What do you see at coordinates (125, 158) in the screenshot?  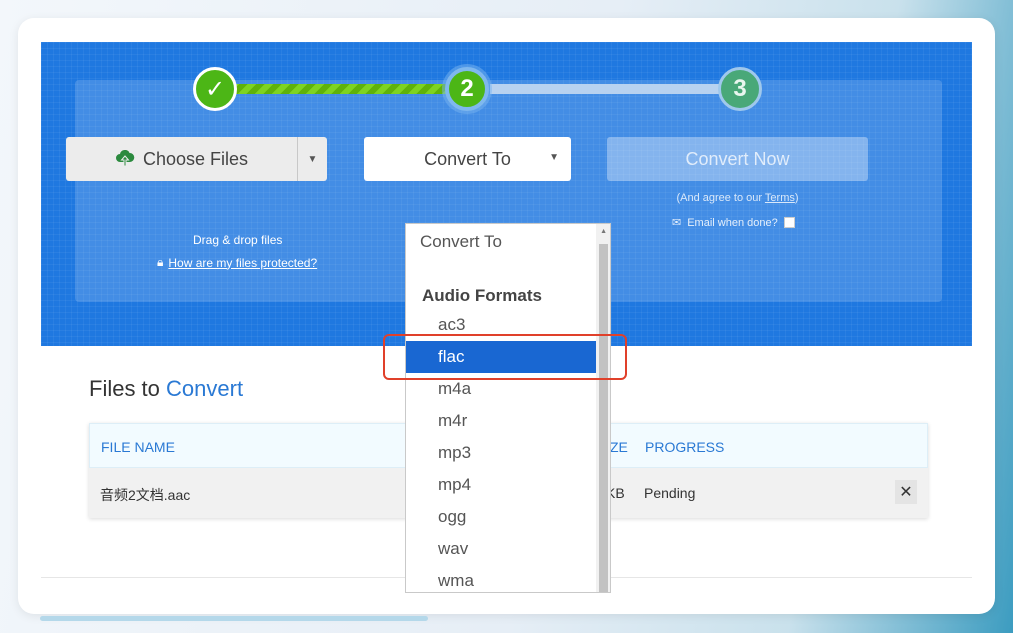 I see `cloud-upload-icon` at bounding box center [125, 158].